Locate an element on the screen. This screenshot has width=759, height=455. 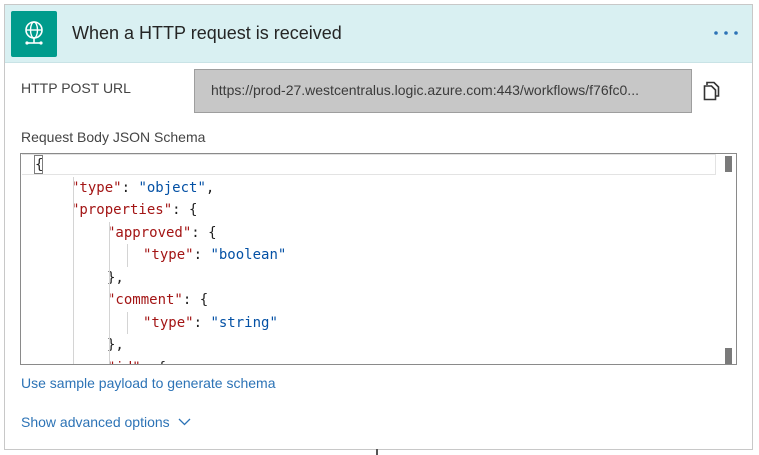
code-line: { is located at coordinates (39, 165).